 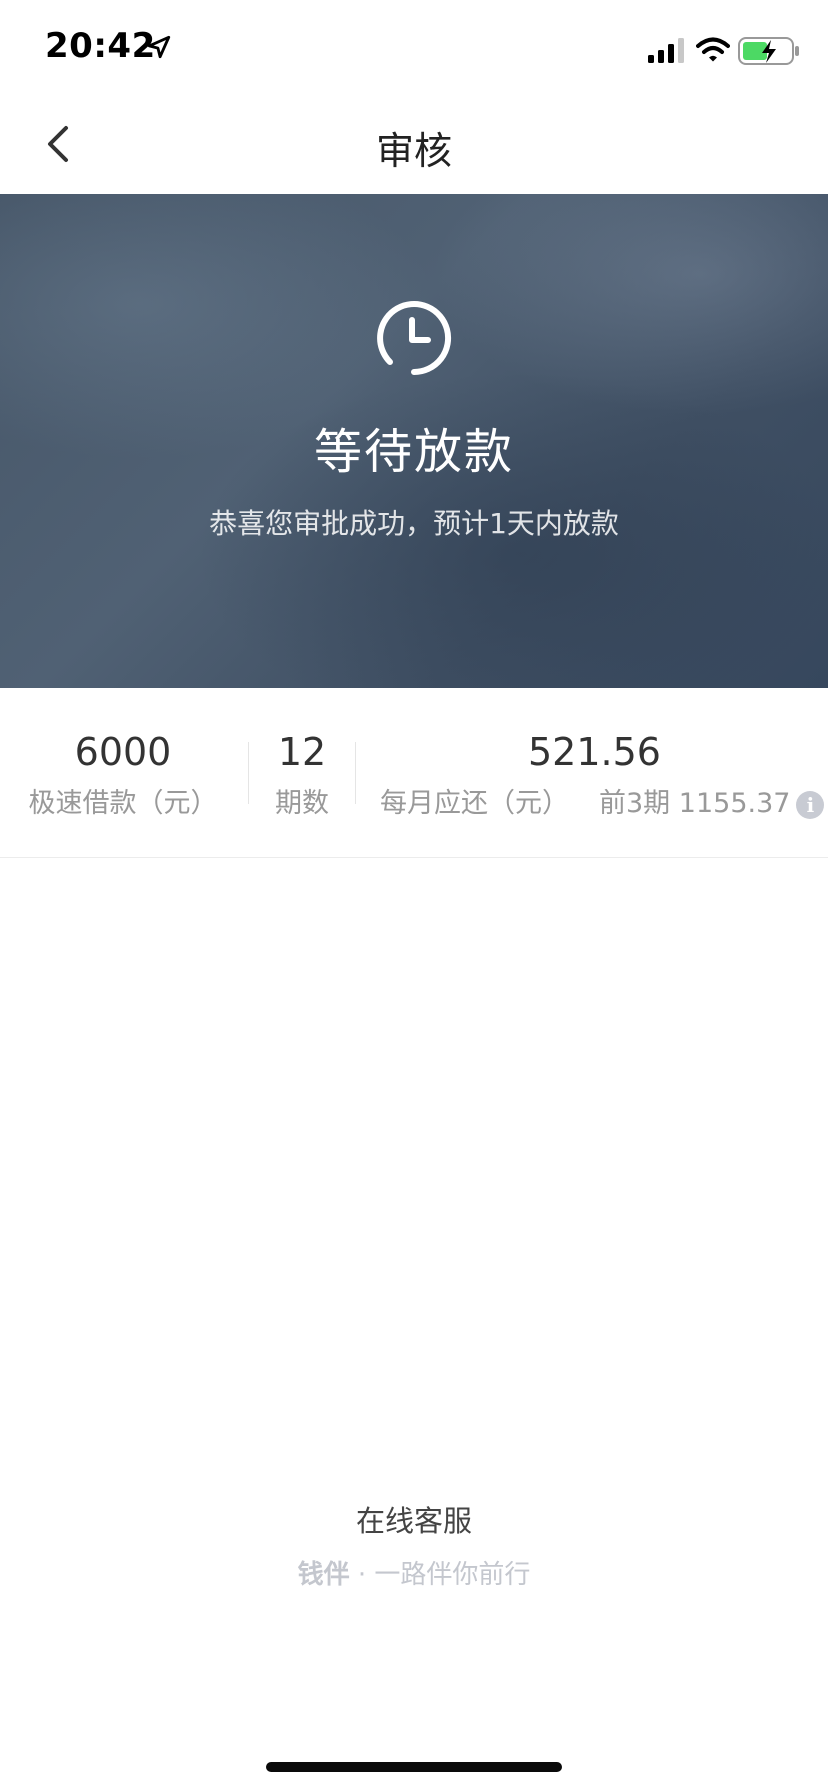 I want to click on brand-logo: 钱伴, so click(x=323, y=1575).